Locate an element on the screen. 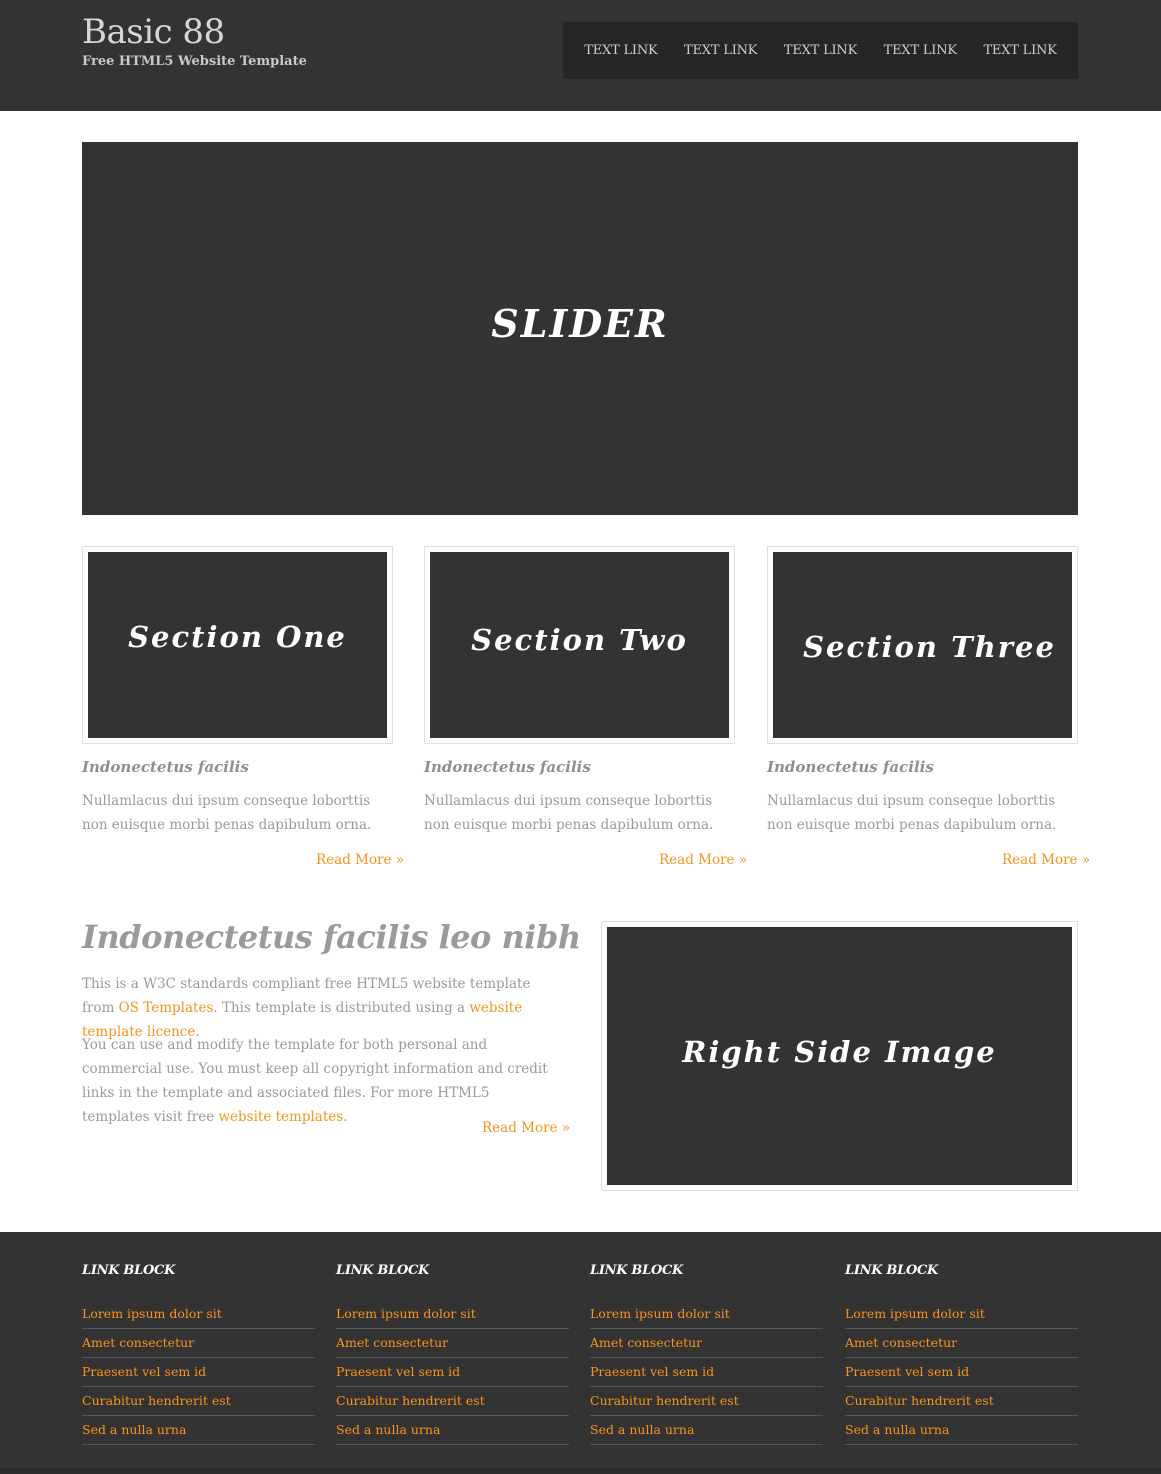 This screenshot has height=1474, width=1161. section-one-title: Indonectetus facilis is located at coordinates (165, 767).